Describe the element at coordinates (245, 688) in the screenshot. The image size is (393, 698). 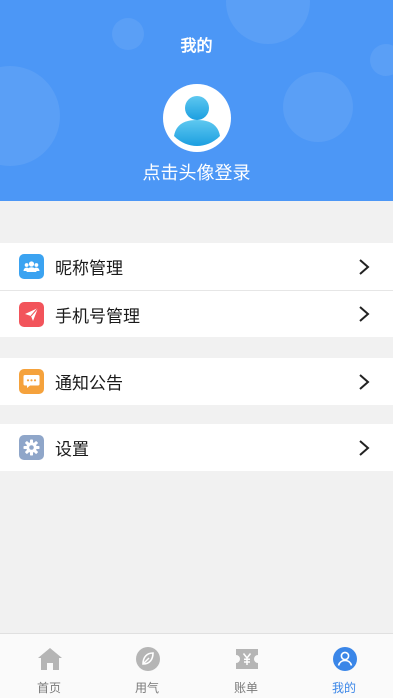
I see `tab-bills-label: 账单` at that location.